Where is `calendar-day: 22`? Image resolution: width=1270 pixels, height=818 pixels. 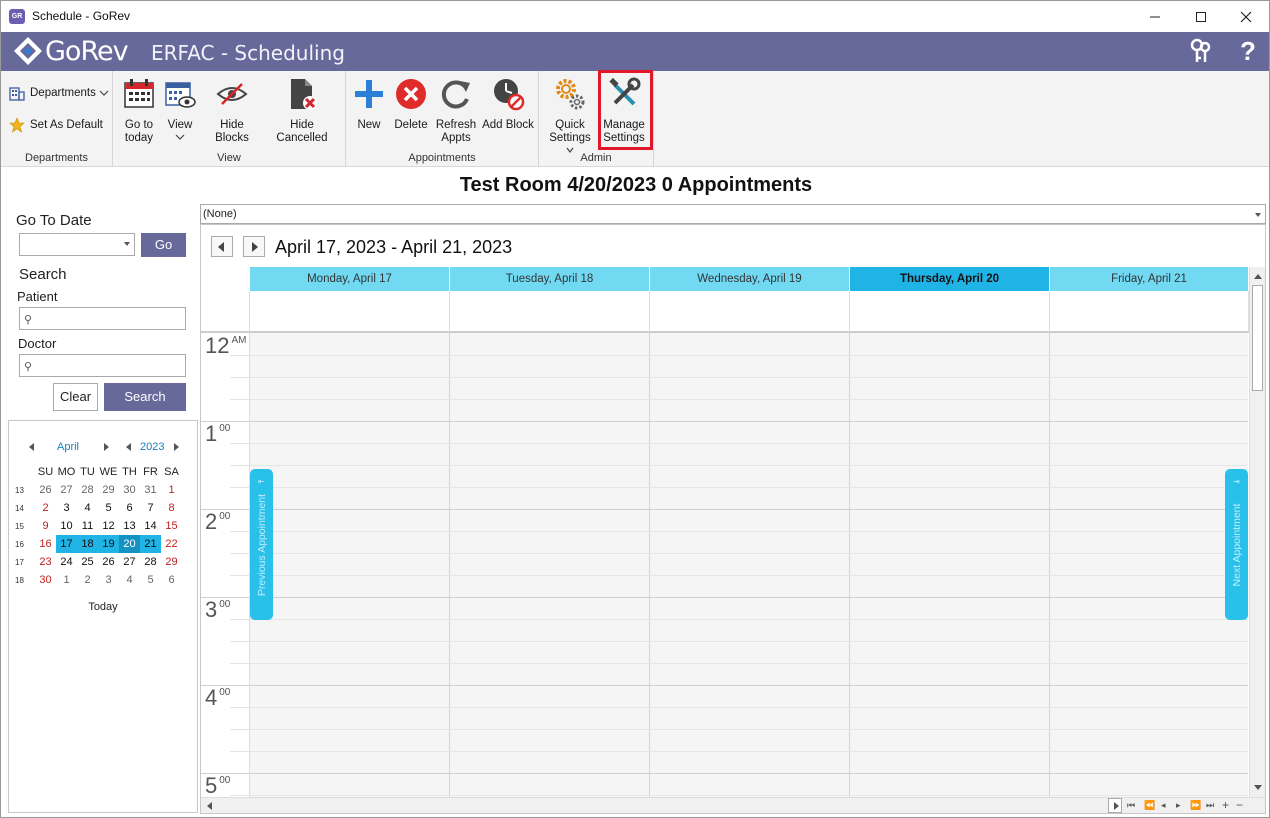
calendar-day: 22 is located at coordinates (171, 544).